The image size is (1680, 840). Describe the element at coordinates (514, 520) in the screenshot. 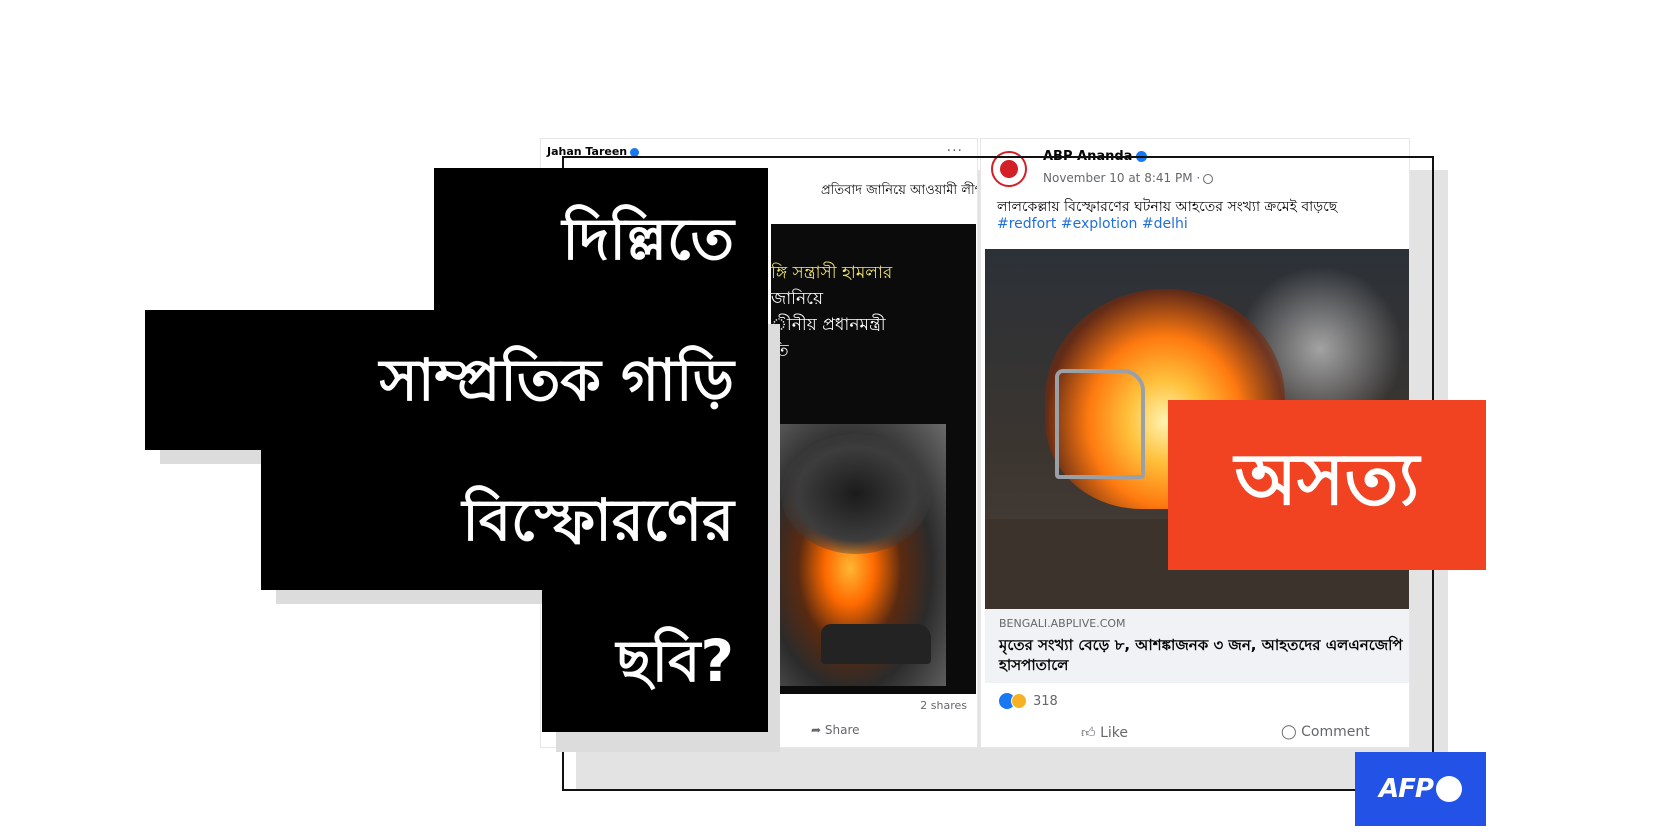

I see `headline-line-3: বিস্ফোরণের` at that location.